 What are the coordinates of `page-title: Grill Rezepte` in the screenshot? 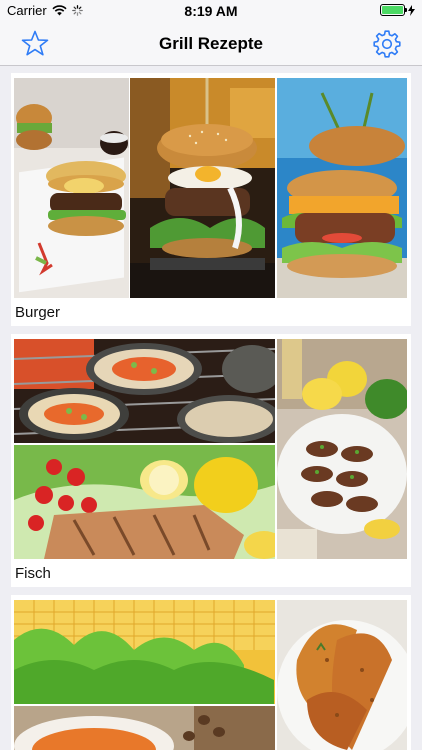 It's located at (211, 43).